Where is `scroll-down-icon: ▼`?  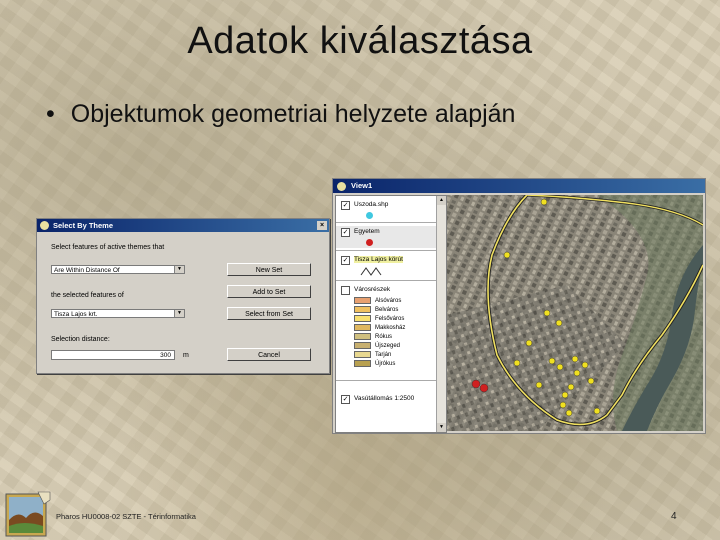 scroll-down-icon: ▼ is located at coordinates (441, 427).